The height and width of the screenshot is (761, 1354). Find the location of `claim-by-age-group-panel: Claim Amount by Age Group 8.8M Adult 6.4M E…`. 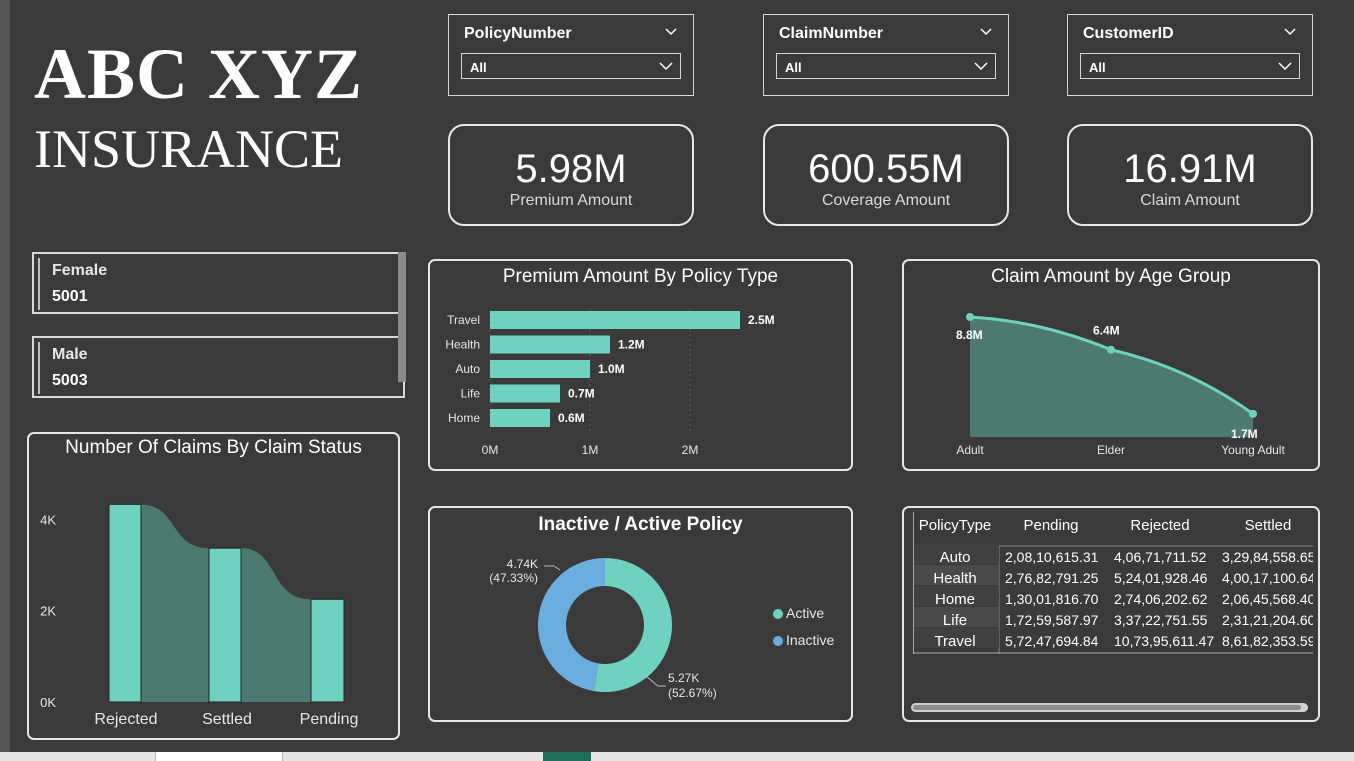

claim-by-age-group-panel: Claim Amount by Age Group 8.8M Adult 6.4M E… is located at coordinates (1111, 365).